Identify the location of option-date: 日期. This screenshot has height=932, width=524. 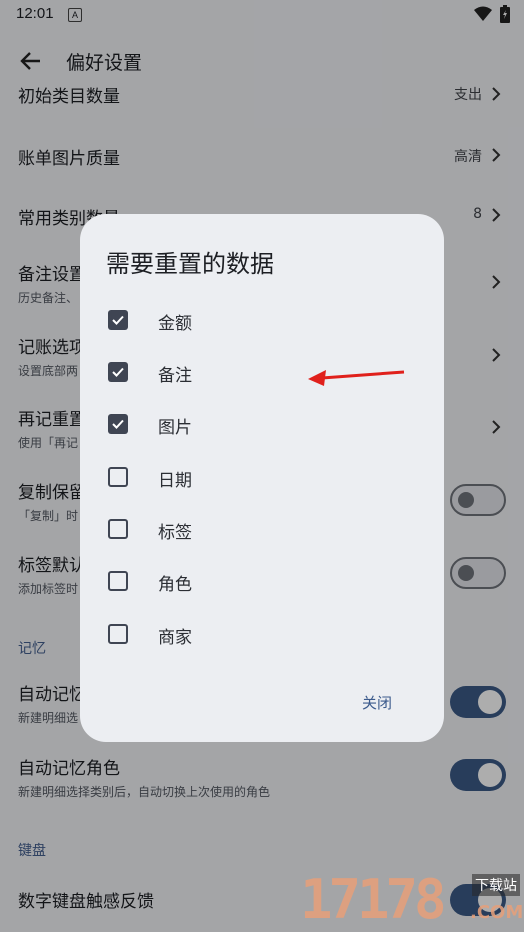
(262, 477).